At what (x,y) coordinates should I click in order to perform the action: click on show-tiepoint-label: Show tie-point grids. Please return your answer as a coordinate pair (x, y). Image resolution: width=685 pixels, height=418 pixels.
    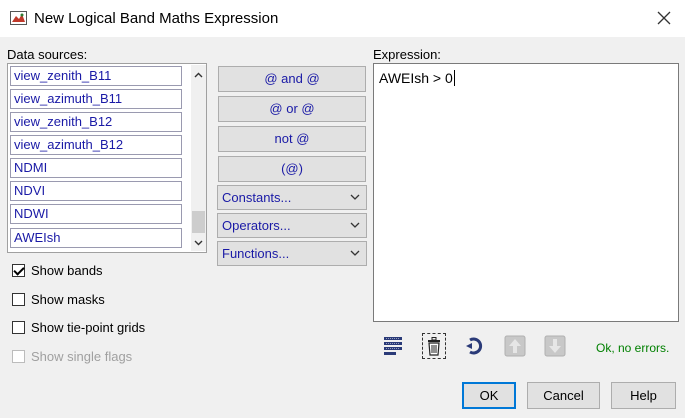
    Looking at the image, I should click on (88, 327).